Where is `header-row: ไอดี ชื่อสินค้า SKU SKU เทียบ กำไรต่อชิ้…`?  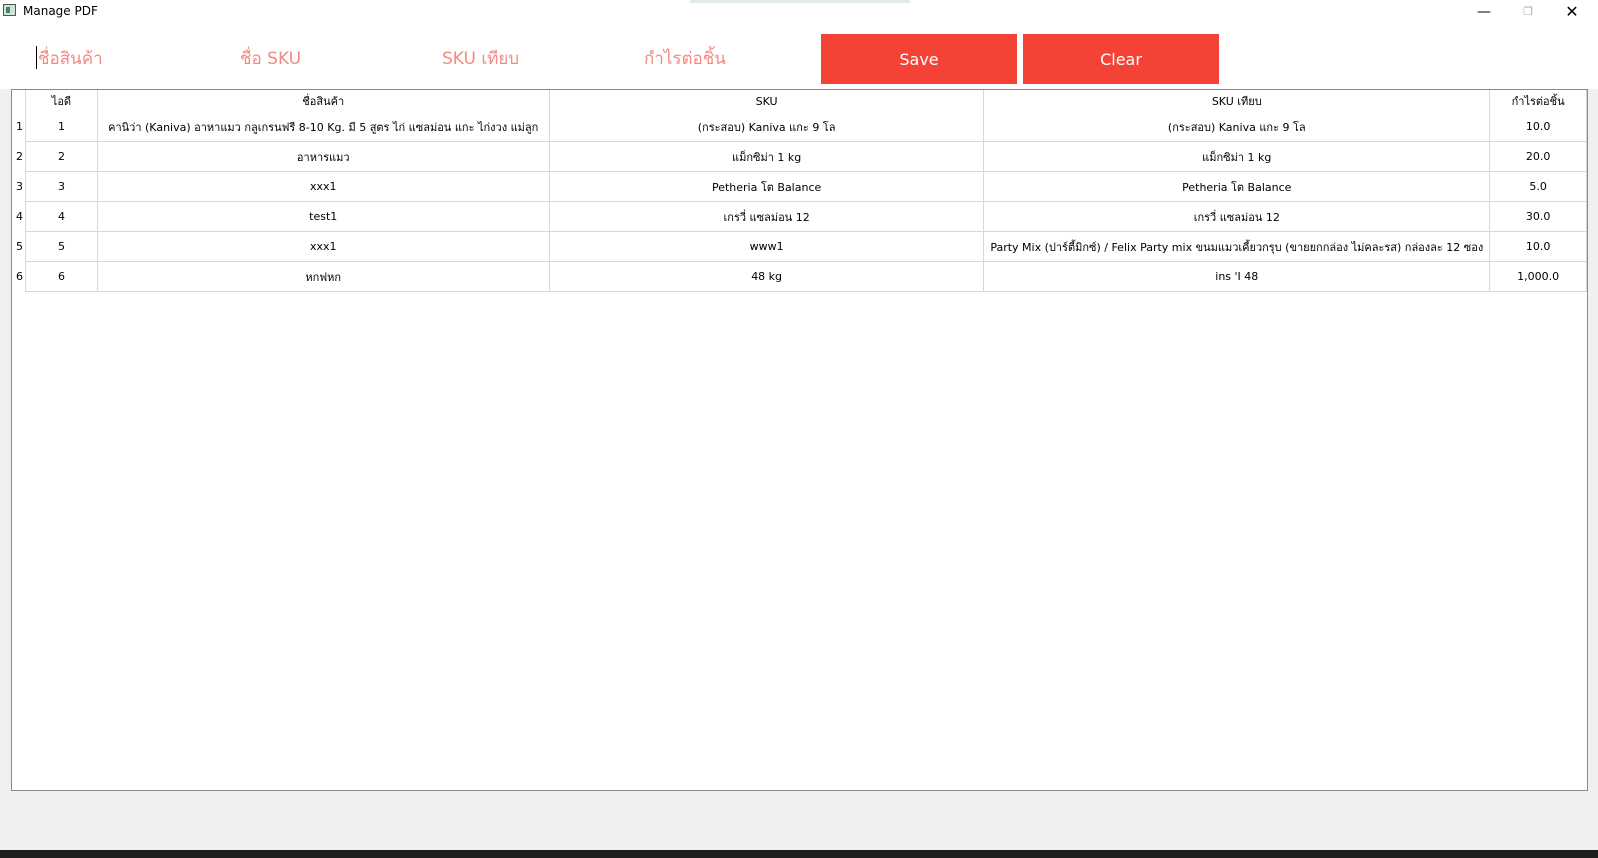
header-row: ไอดี ชื่อสินค้า SKU SKU เทียบ กำไรต่อชิ้… is located at coordinates (799, 101).